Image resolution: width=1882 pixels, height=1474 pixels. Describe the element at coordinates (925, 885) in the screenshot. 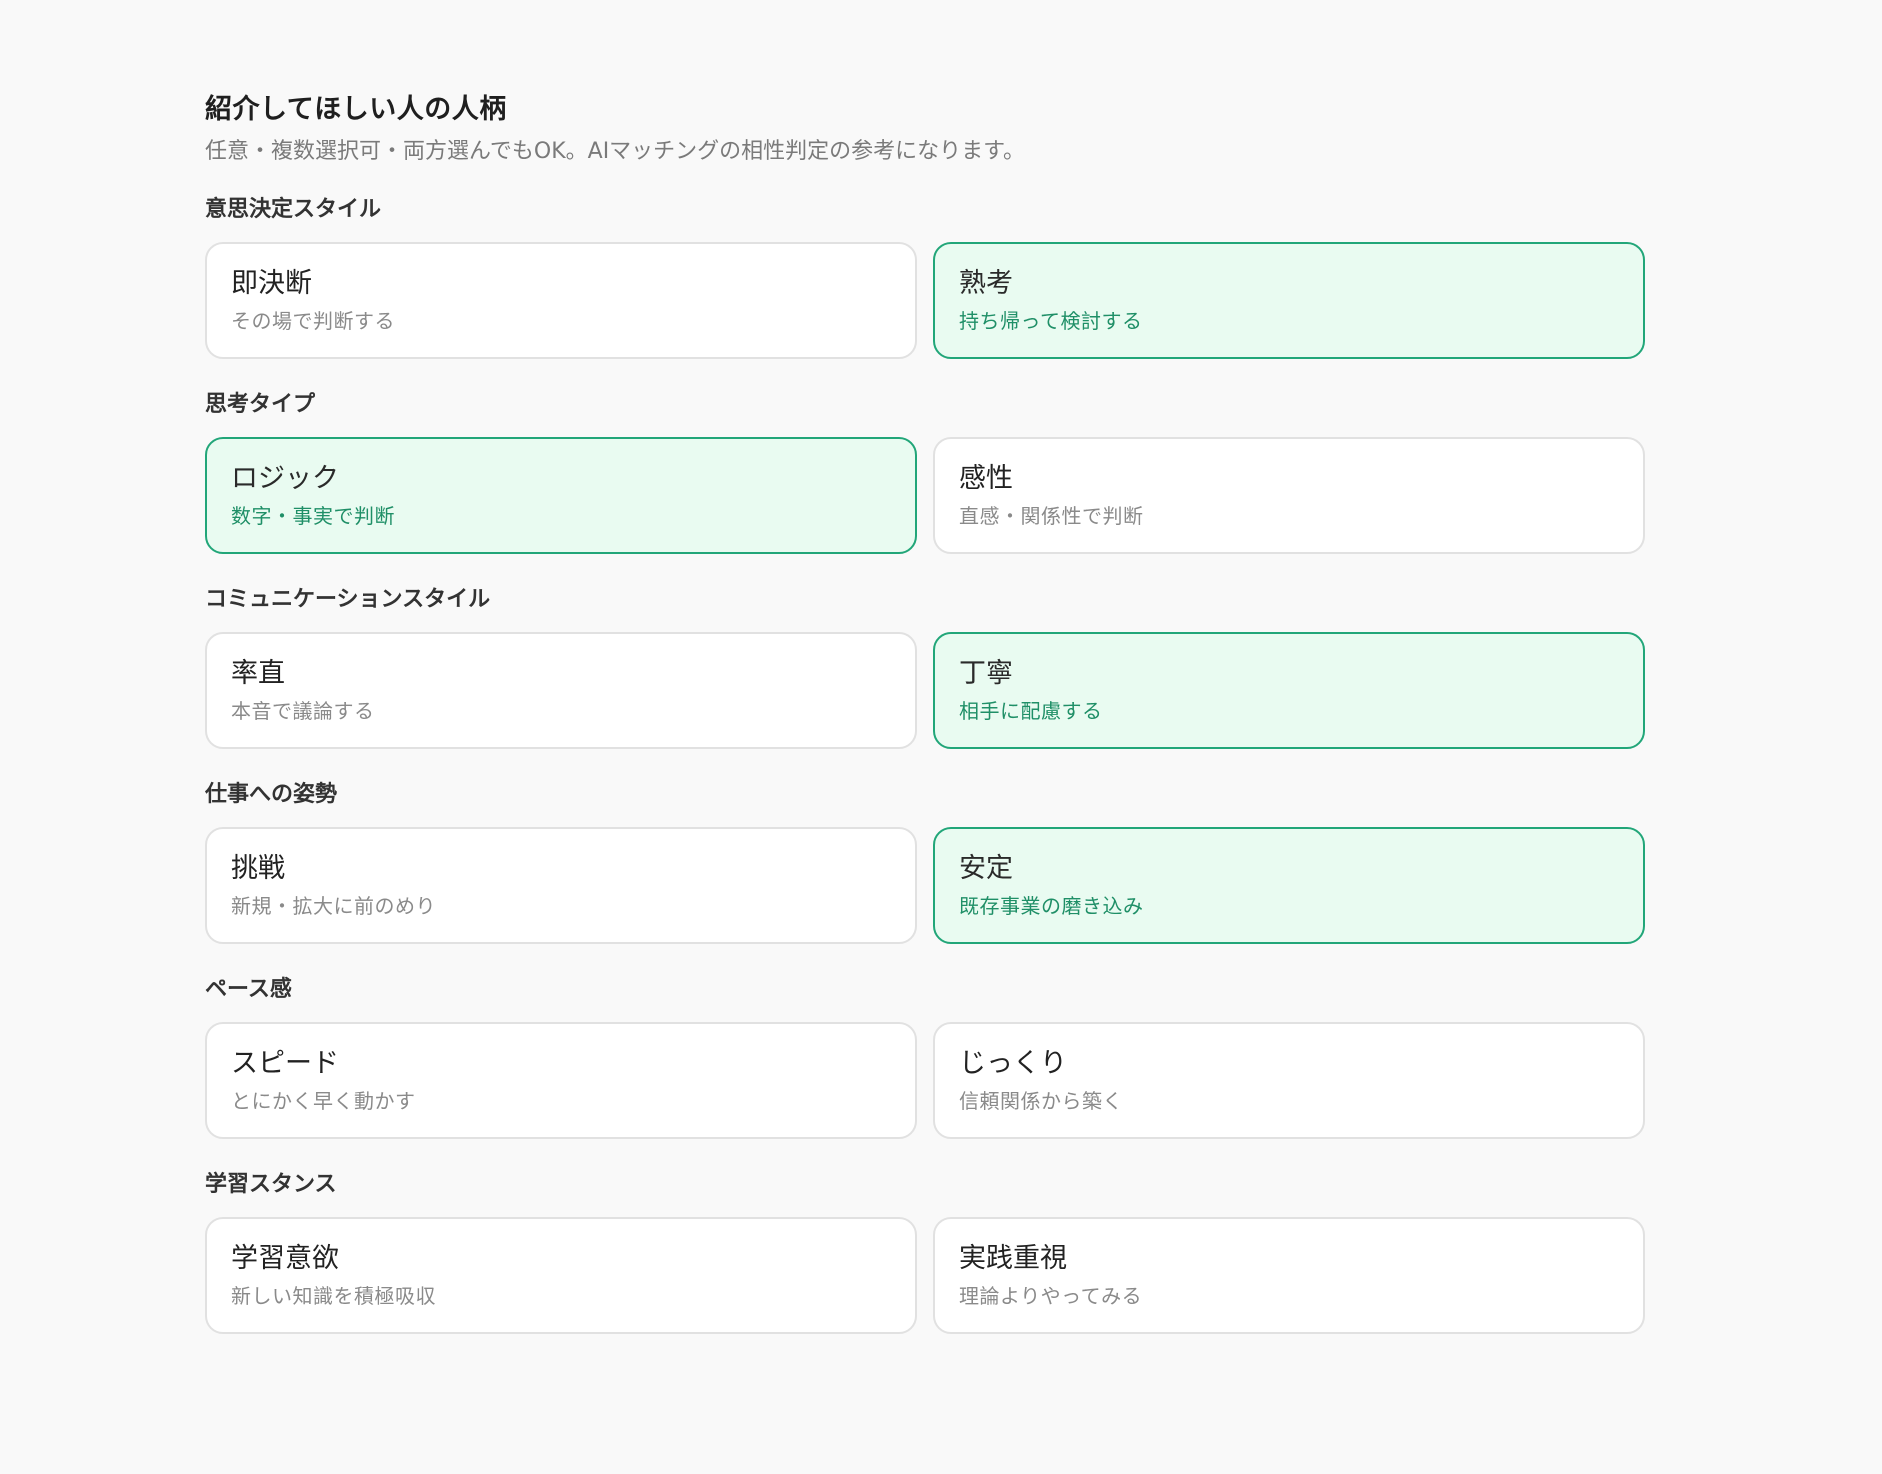

I see `option-row: 挑戦 新規・拡大に前のめり 安定 既存事業の磨き込み` at that location.